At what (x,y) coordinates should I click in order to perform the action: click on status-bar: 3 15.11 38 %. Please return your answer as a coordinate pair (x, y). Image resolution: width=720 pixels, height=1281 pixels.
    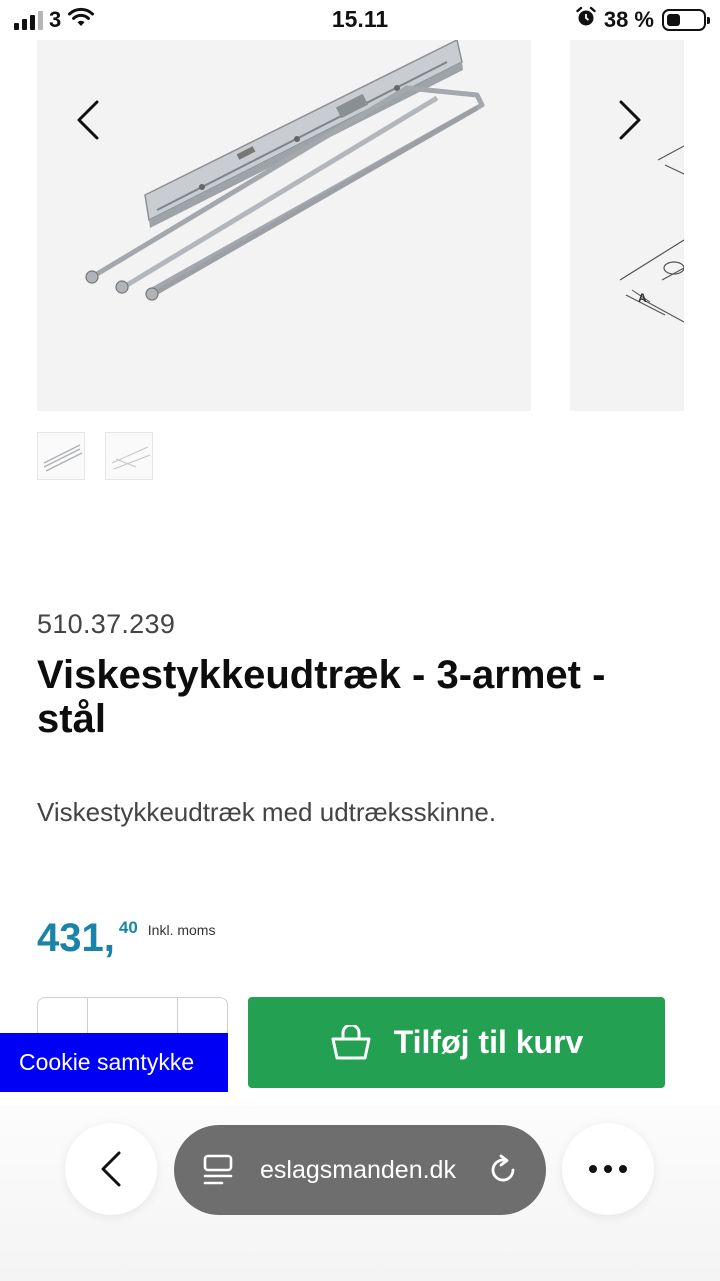
    Looking at the image, I should click on (360, 20).